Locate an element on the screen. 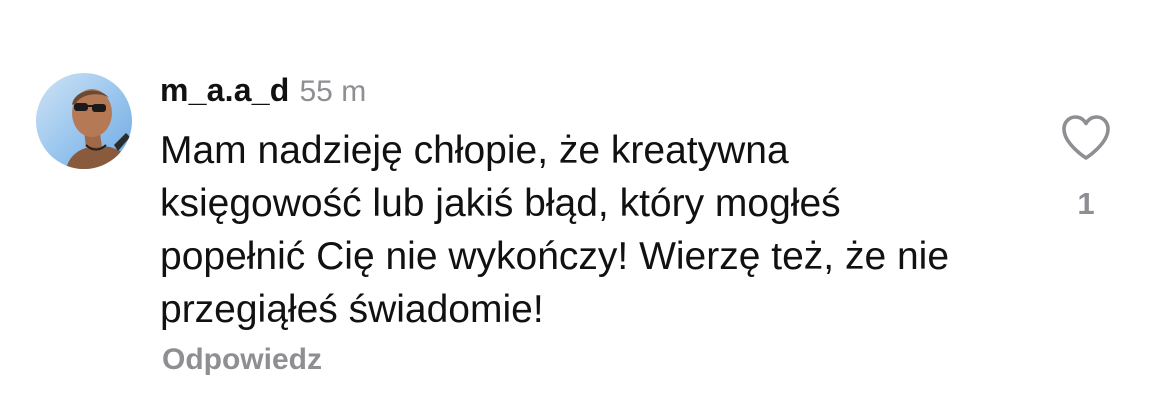  avatar is located at coordinates (84, 121).